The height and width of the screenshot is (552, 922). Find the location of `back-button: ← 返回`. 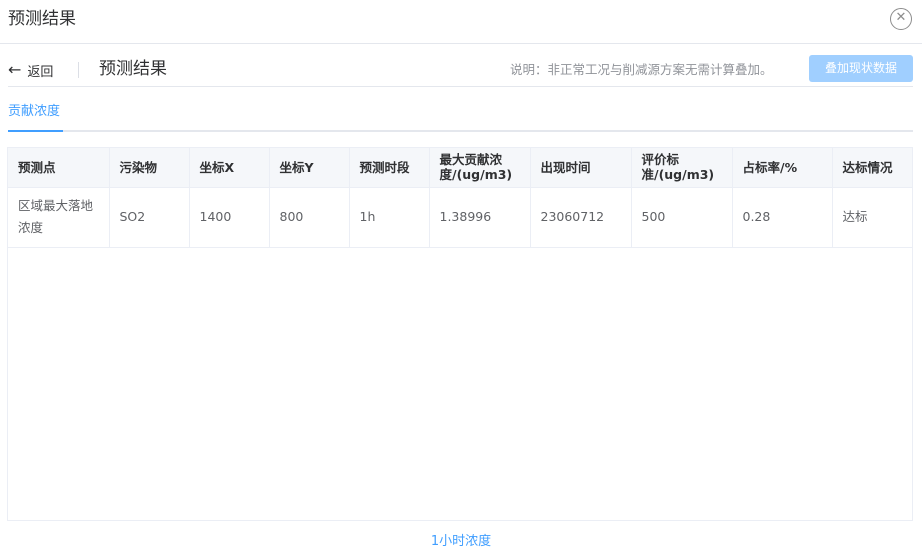

back-button: ← 返回 is located at coordinates (30, 70).